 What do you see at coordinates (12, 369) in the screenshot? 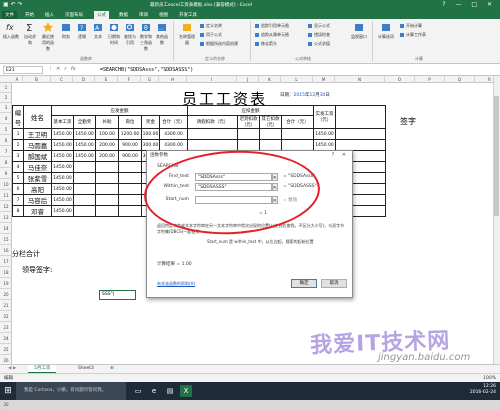
I see `tab-nav-arrows: ◀ ▶` at bounding box center [12, 369].